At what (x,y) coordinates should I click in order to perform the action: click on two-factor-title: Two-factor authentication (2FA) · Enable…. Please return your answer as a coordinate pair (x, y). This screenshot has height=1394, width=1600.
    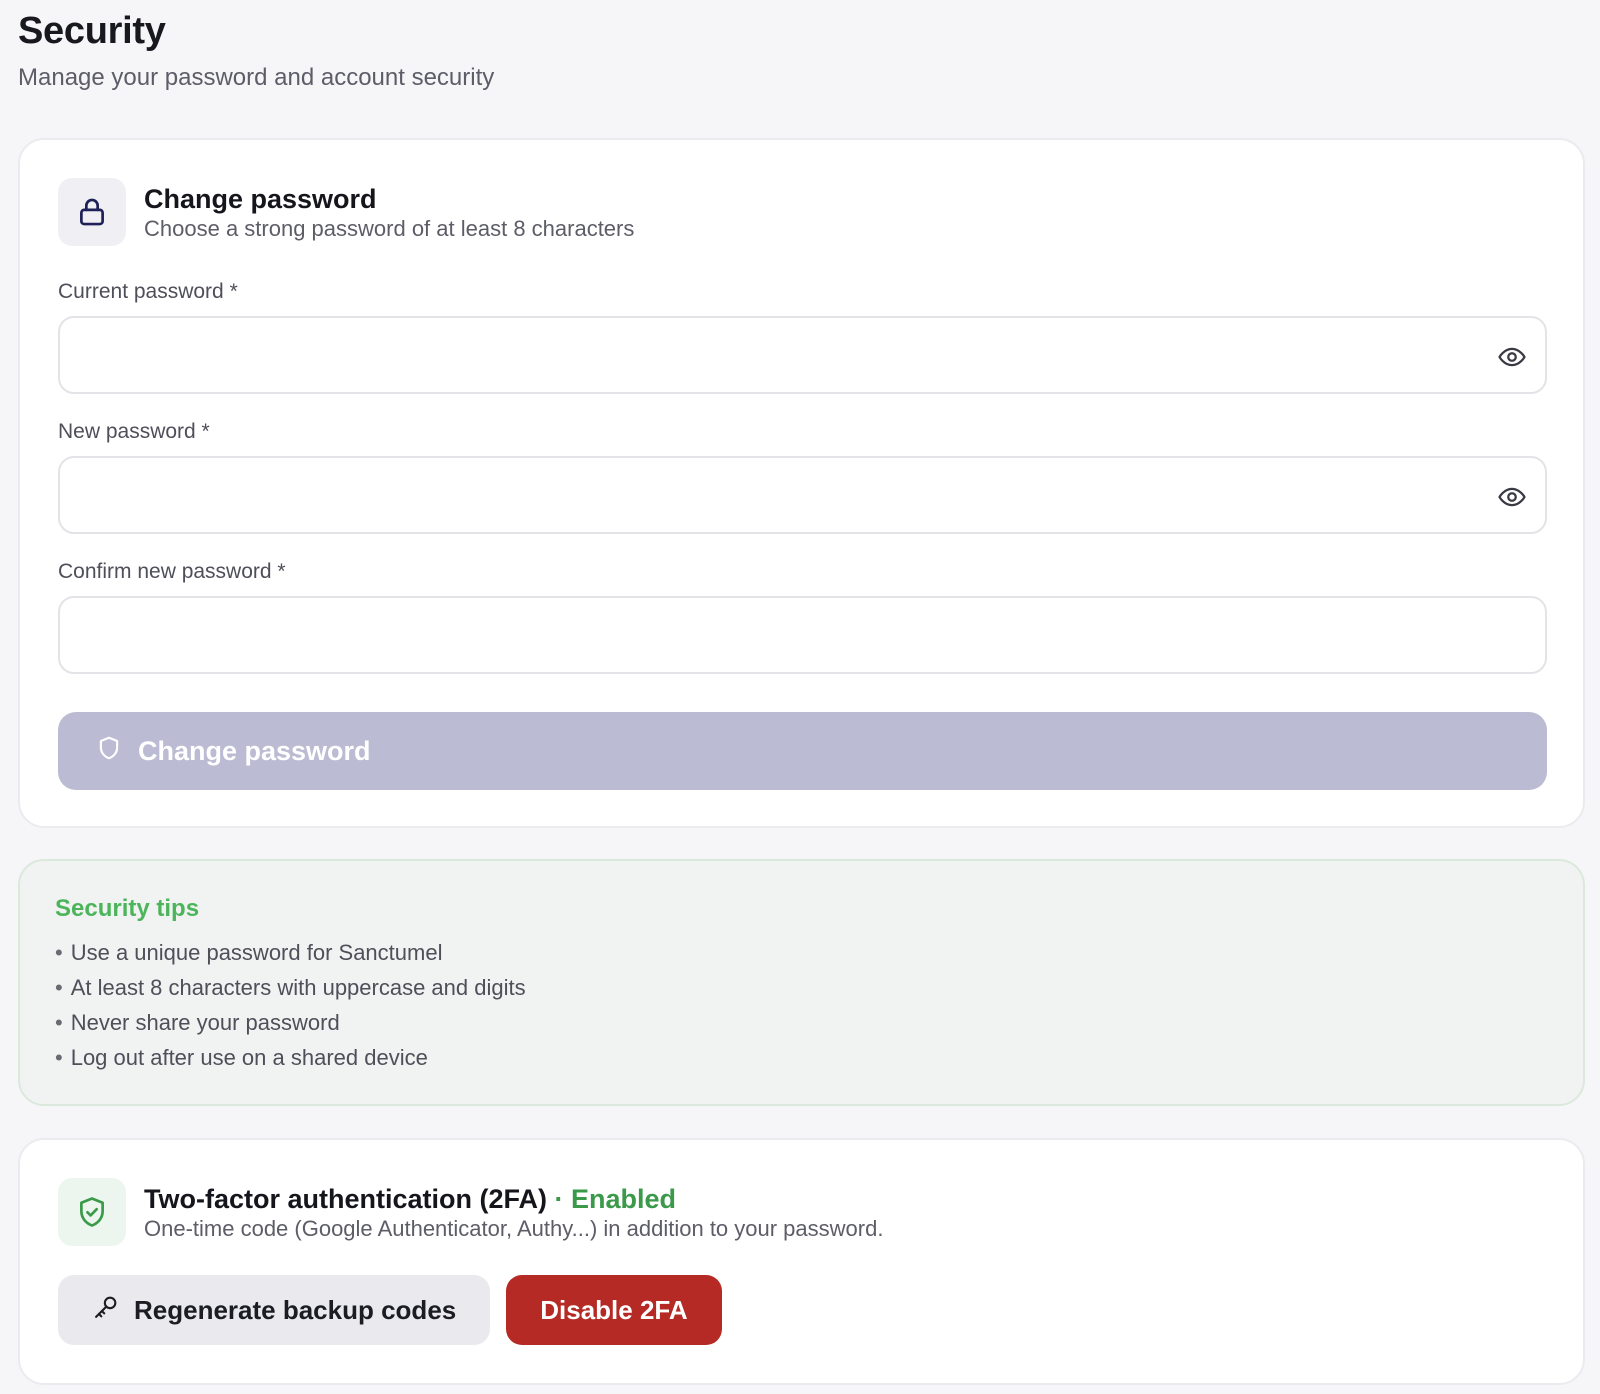
    Looking at the image, I should click on (410, 1199).